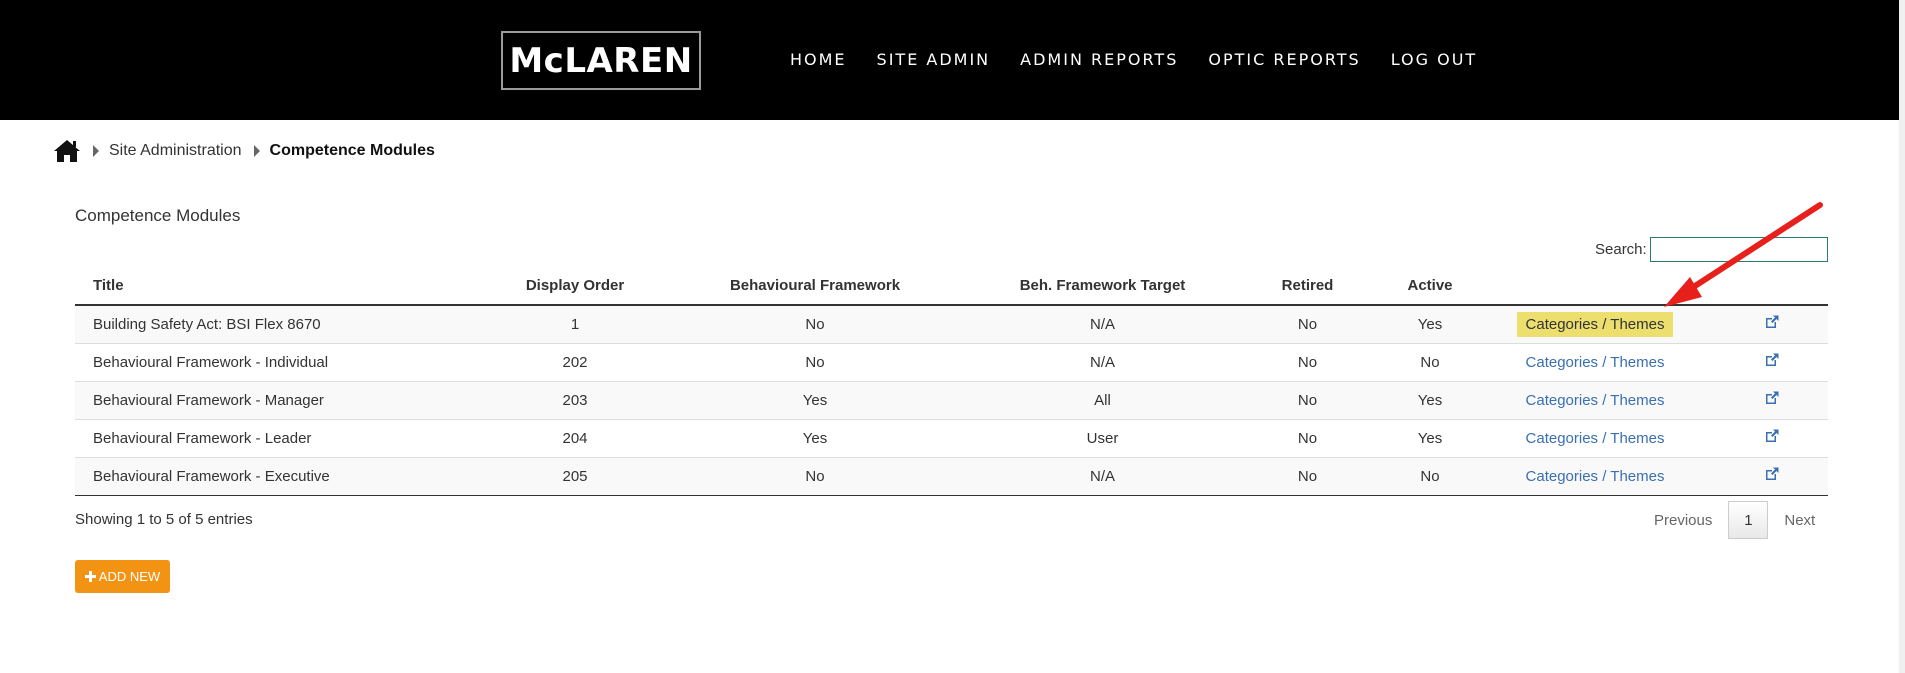 The image size is (1905, 673). What do you see at coordinates (164, 519) in the screenshot?
I see `entries-info: Showing 1 to 5 of 5 entries` at bounding box center [164, 519].